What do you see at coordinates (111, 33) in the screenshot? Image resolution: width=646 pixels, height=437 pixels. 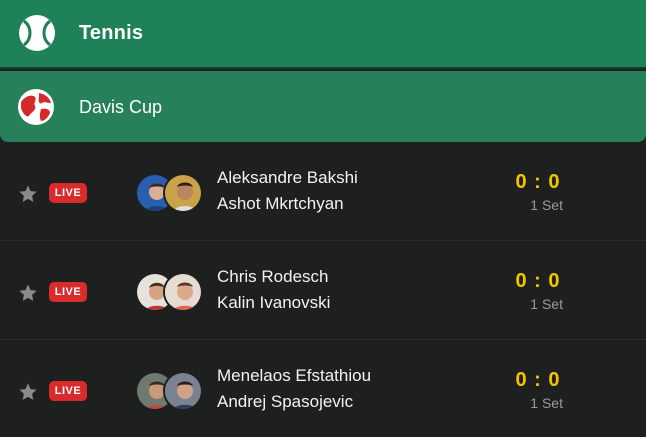 I see `sport-title: Tennis` at bounding box center [111, 33].